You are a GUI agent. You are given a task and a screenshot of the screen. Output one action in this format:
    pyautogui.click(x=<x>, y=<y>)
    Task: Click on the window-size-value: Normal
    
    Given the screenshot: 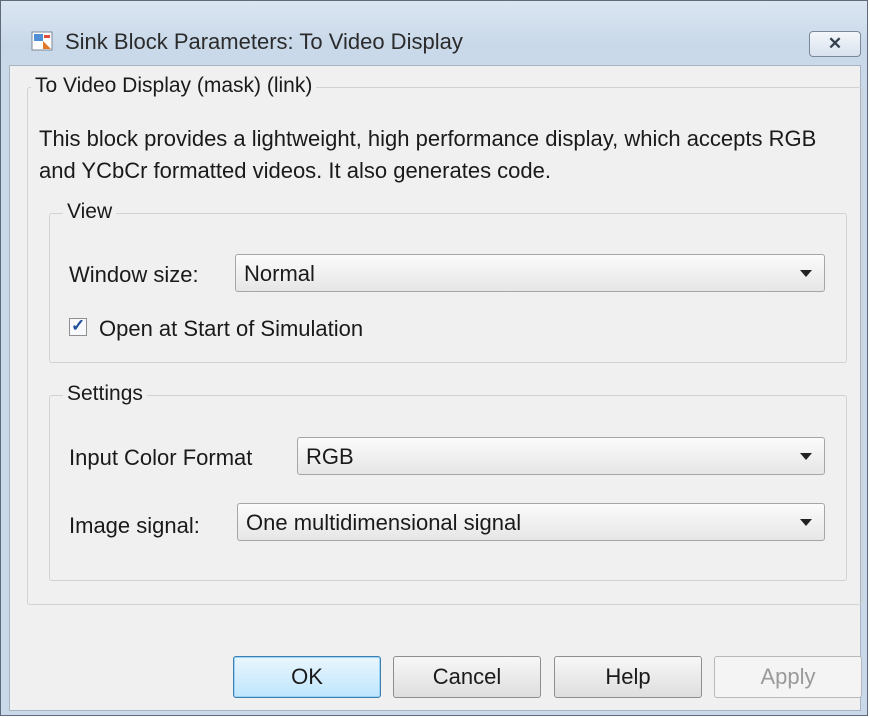 What is the action you would take?
    pyautogui.click(x=279, y=273)
    